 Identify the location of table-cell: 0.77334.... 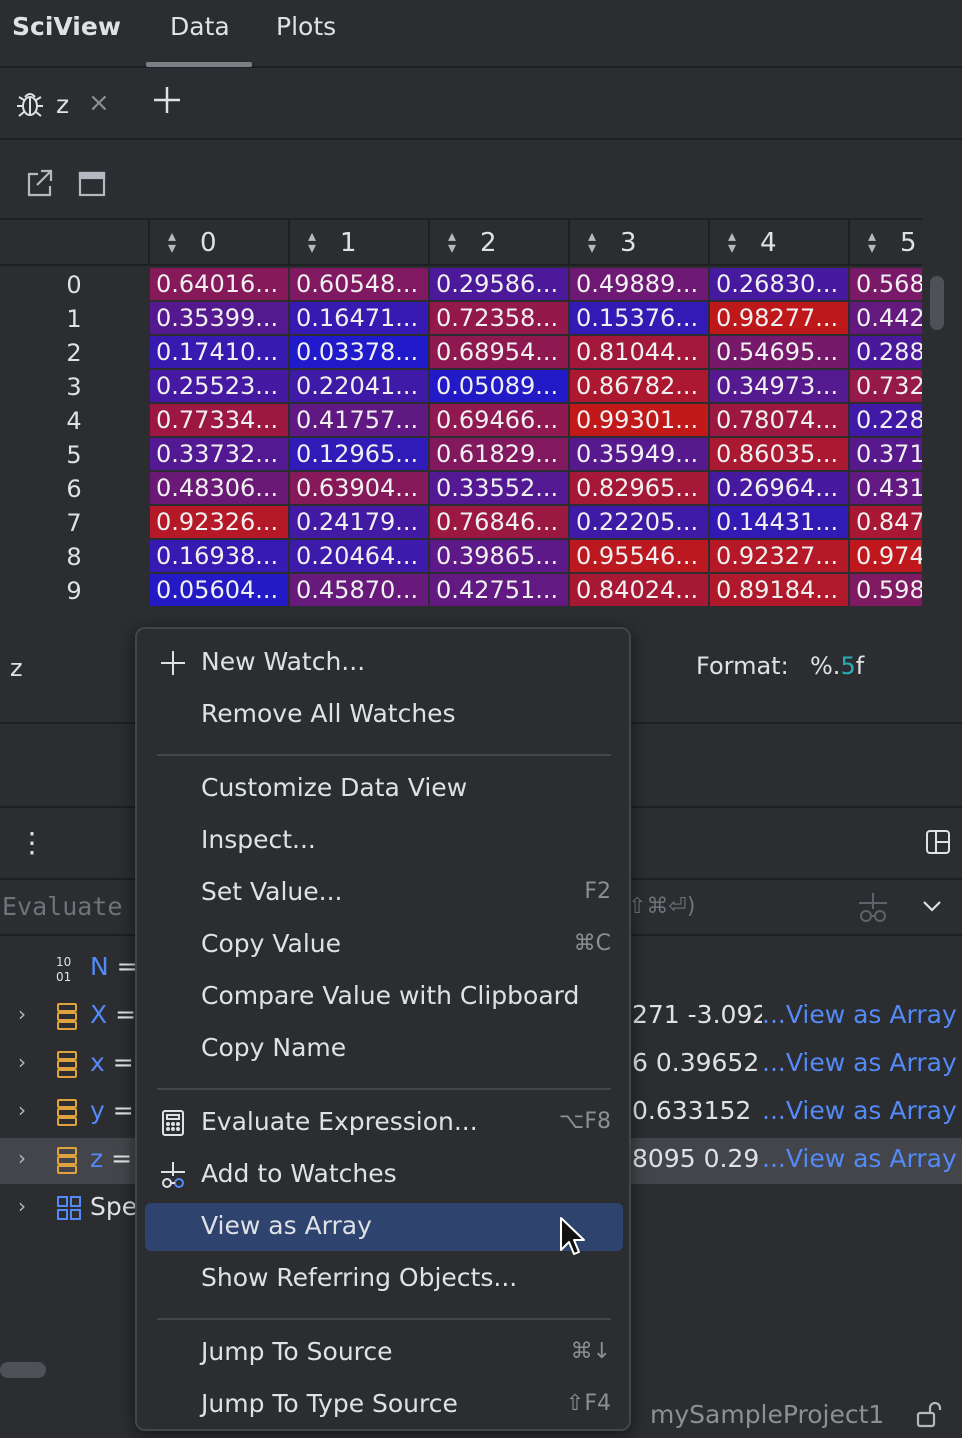
(219, 420).